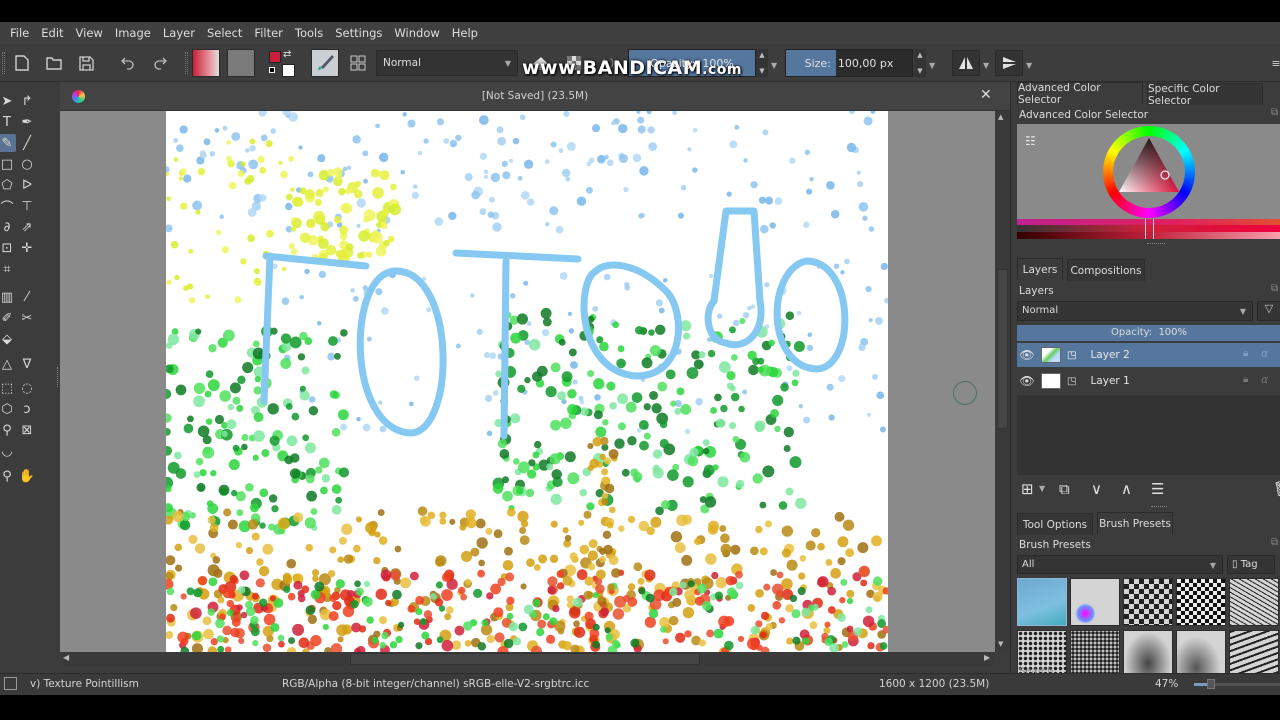  I want to click on preserve-alpha-button, so click(574, 63).